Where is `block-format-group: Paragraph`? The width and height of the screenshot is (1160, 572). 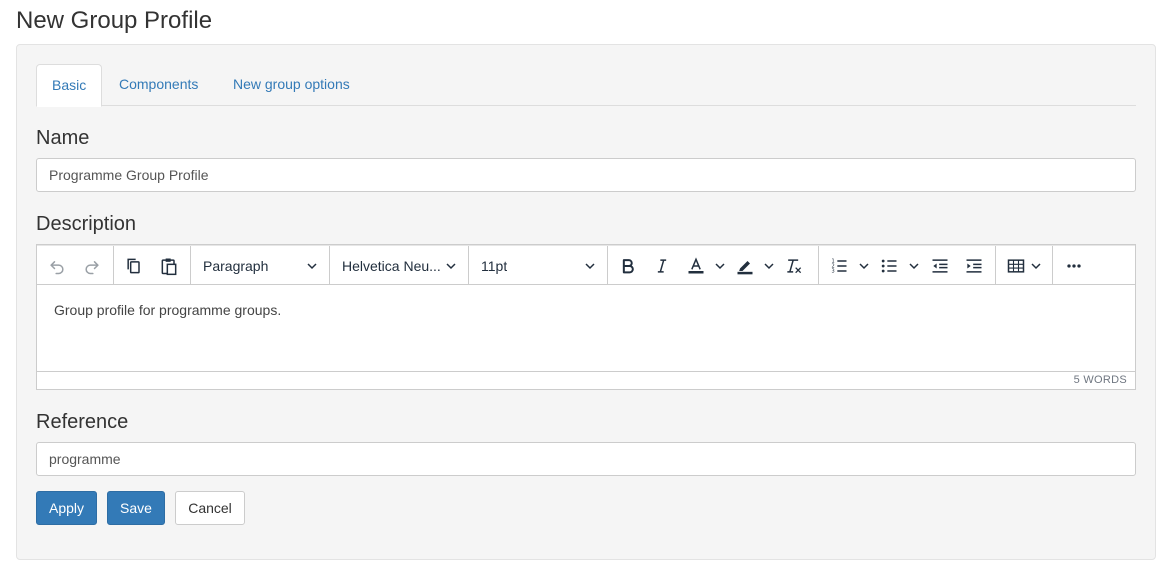 block-format-group: Paragraph is located at coordinates (260, 265).